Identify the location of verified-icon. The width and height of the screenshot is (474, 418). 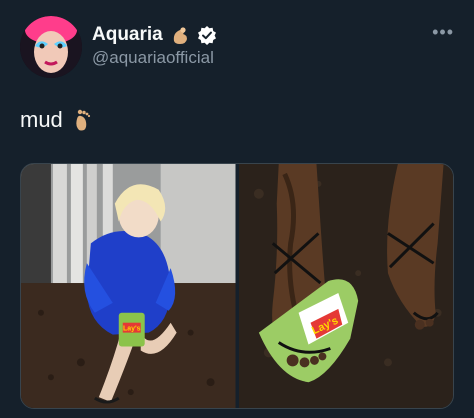
(207, 35).